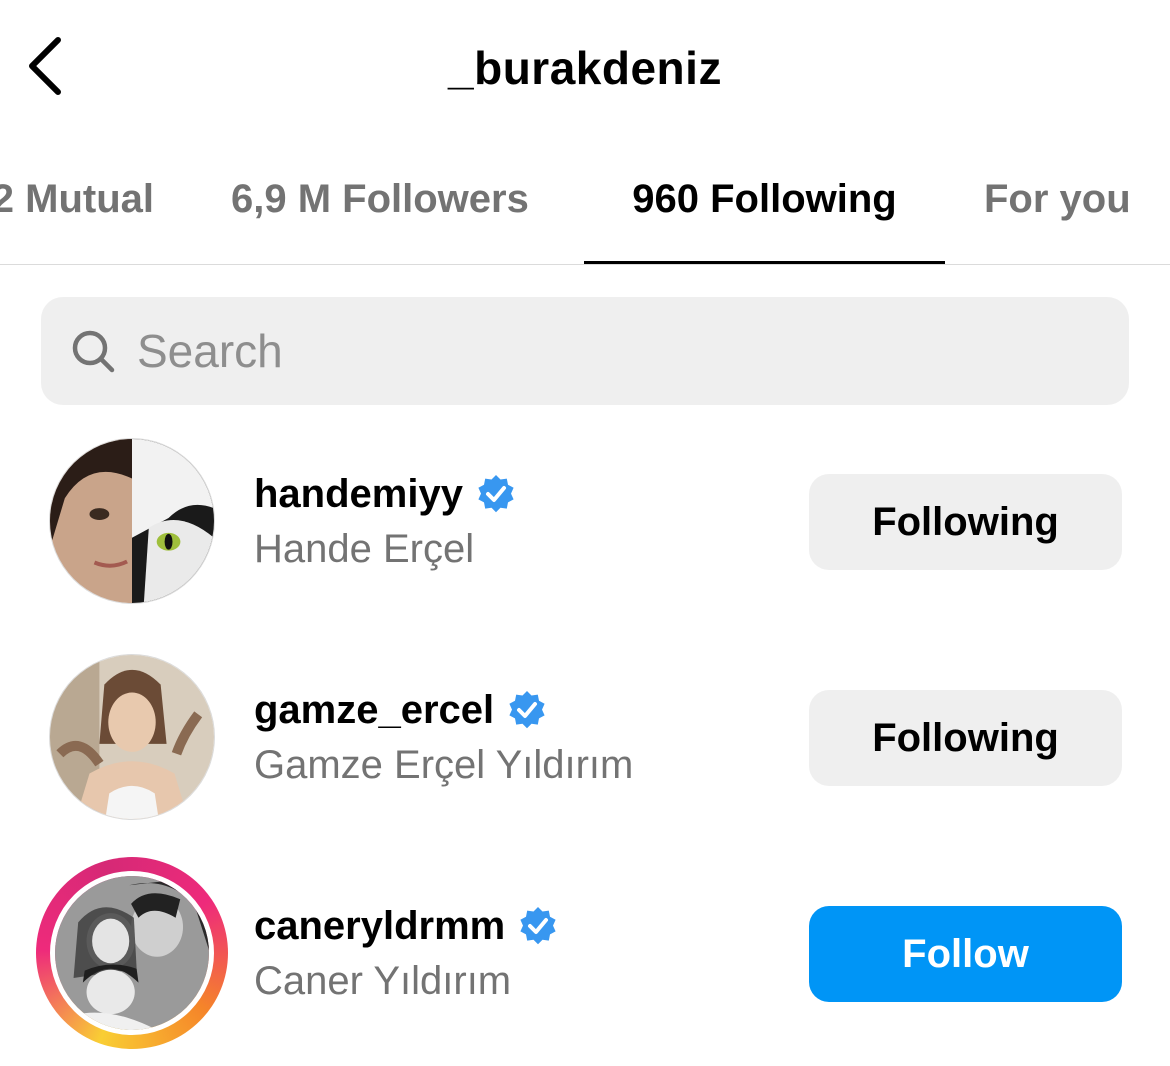 The image size is (1170, 1066). What do you see at coordinates (380, 925) in the screenshot?
I see `username: caneryldrmm` at bounding box center [380, 925].